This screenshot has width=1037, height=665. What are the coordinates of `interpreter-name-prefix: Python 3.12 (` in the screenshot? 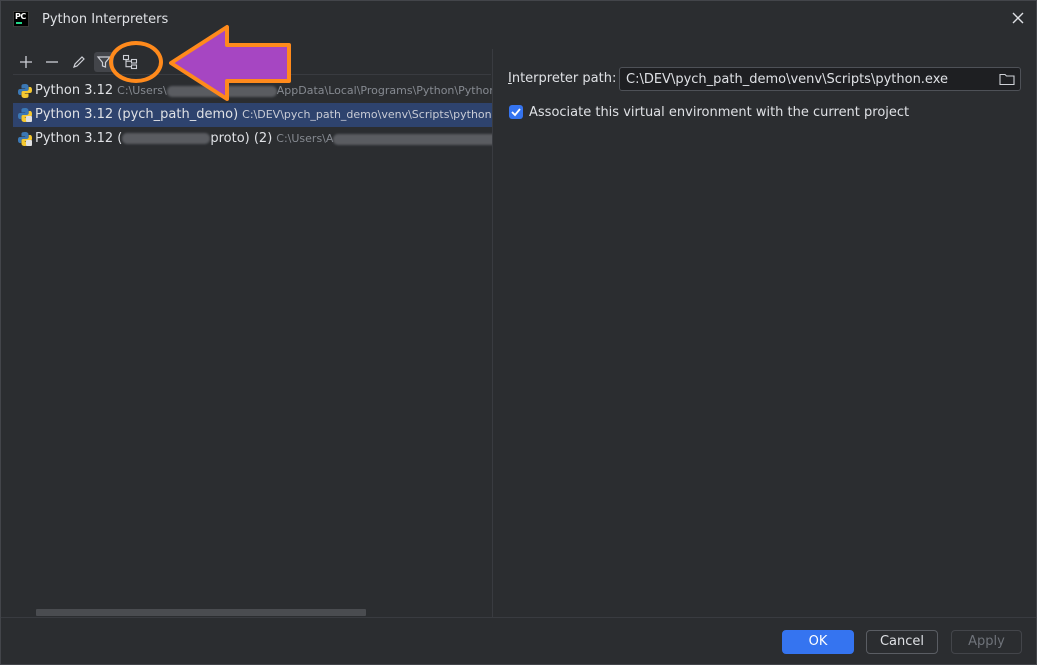 It's located at (79, 138).